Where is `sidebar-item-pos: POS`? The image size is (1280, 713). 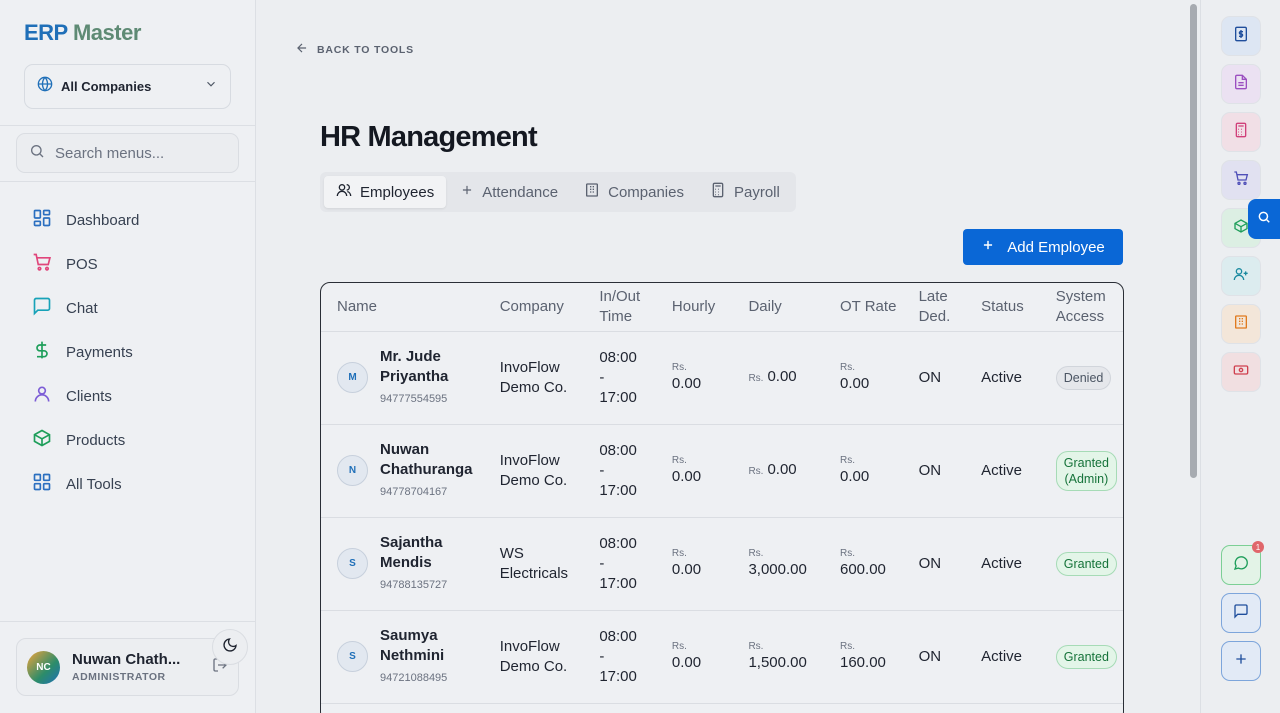
sidebar-item-pos: POS is located at coordinates (128, 264).